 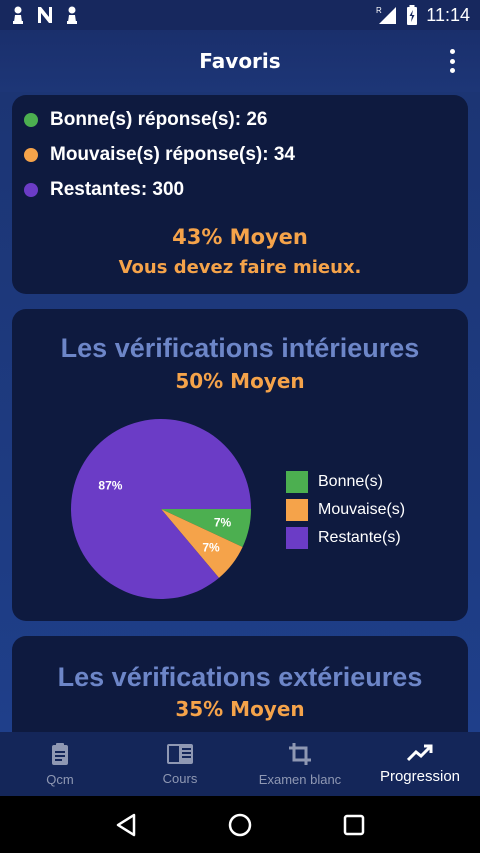 What do you see at coordinates (240, 677) in the screenshot?
I see `category-title: Les vérifications extérieures` at bounding box center [240, 677].